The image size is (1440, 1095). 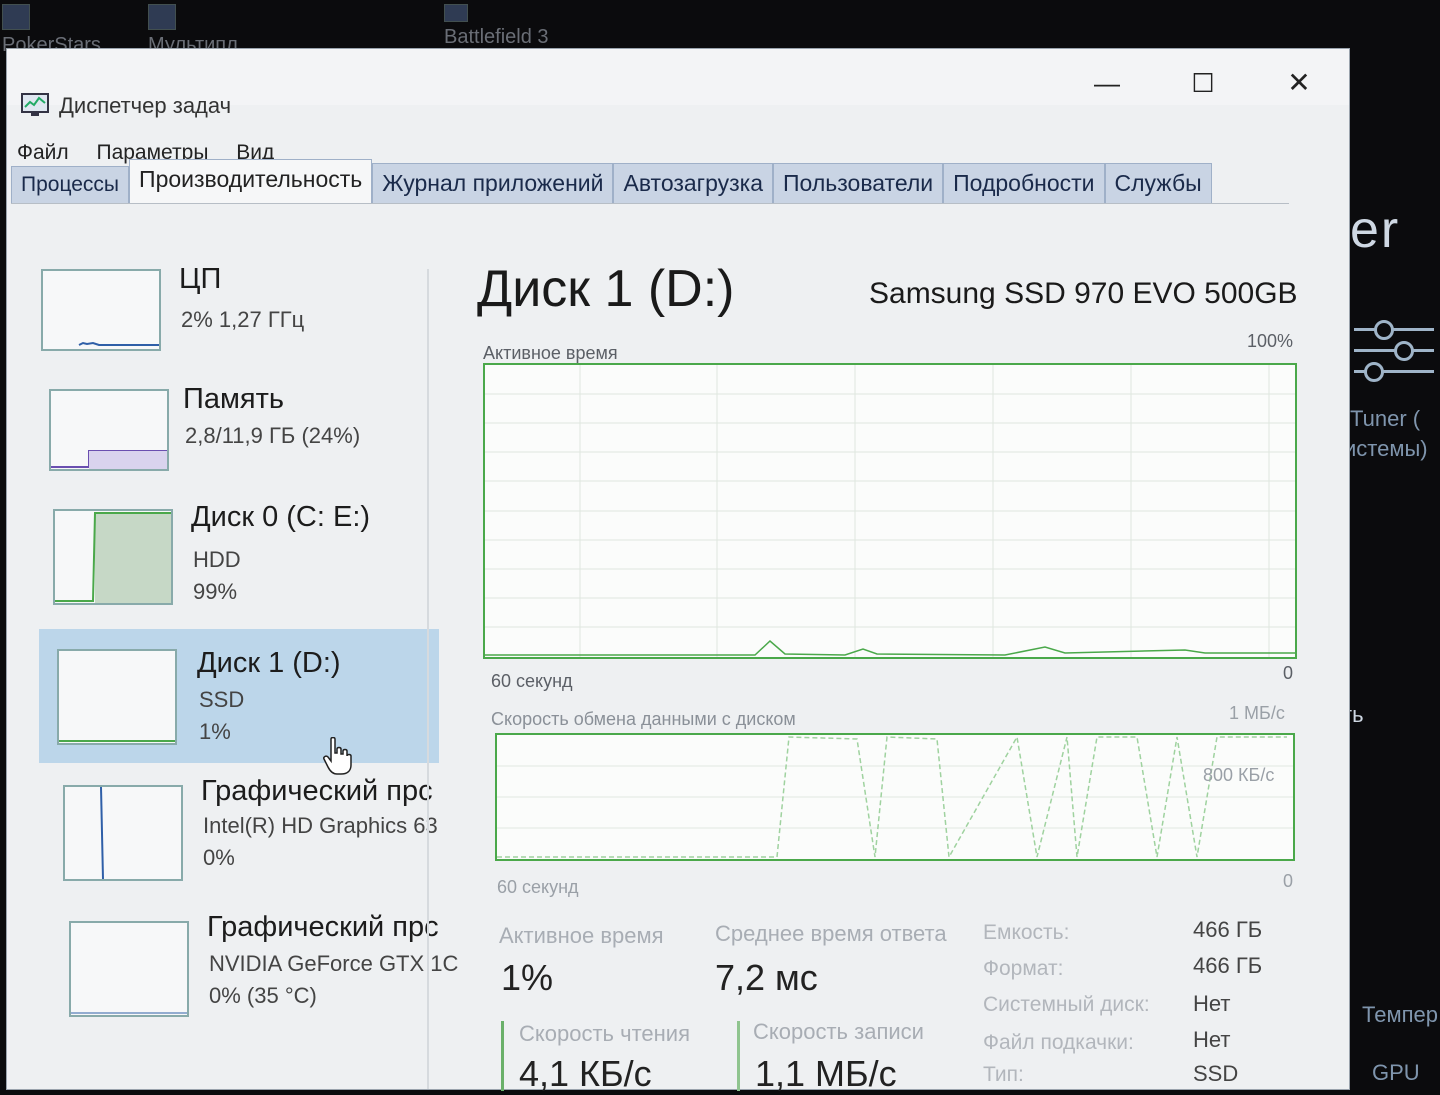 What do you see at coordinates (1107, 83) in the screenshot?
I see `minimize-button: —` at bounding box center [1107, 83].